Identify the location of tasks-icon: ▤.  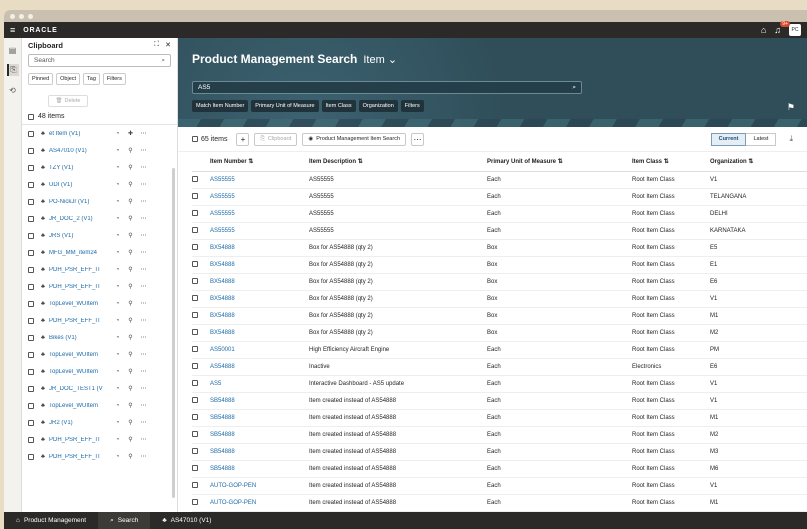
(13, 50).